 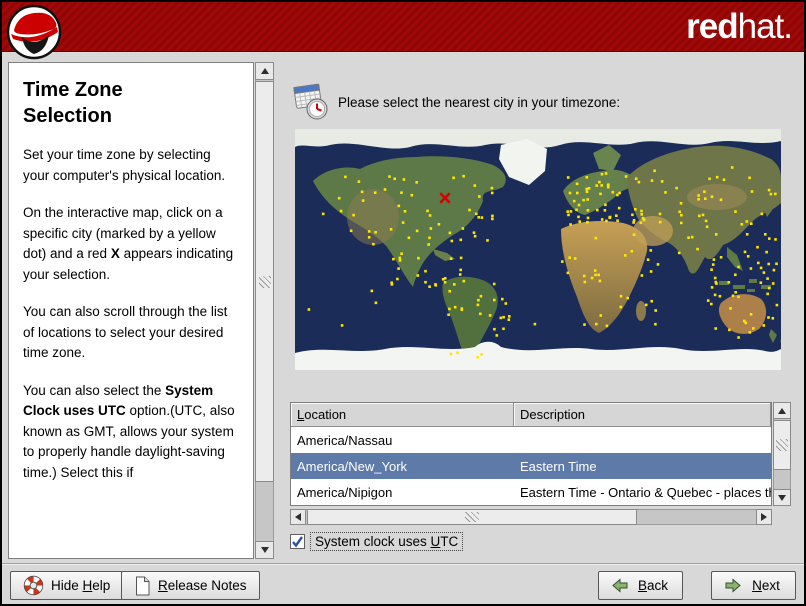 What do you see at coordinates (782, 410) in the screenshot?
I see `table-scroll-up-button` at bounding box center [782, 410].